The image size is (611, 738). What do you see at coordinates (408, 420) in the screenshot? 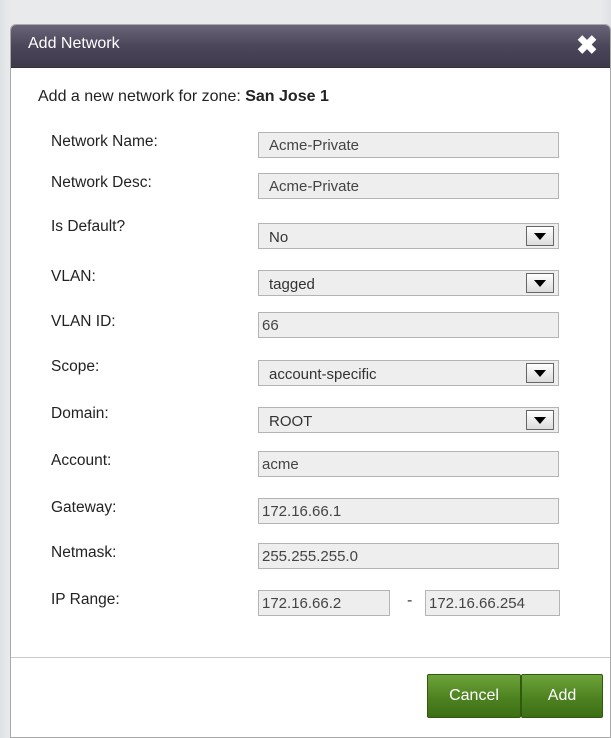
I see `domain-select: ROOT` at bounding box center [408, 420].